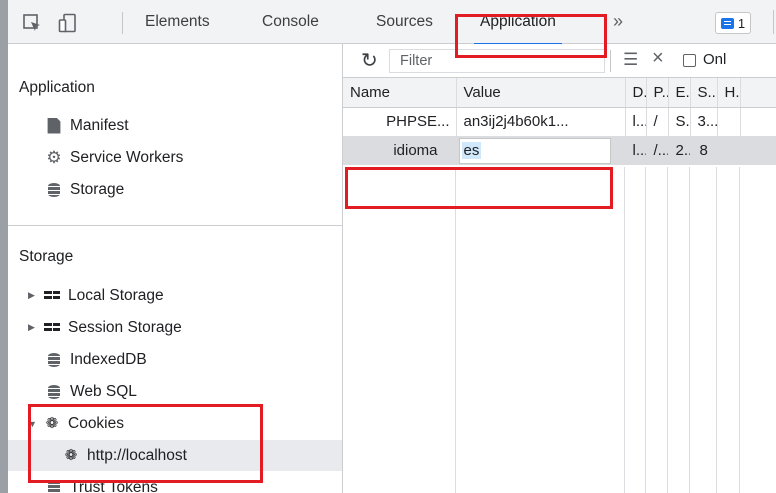 This screenshot has width=776, height=493. I want to click on sidebar-item-label: Session Storage, so click(125, 327).